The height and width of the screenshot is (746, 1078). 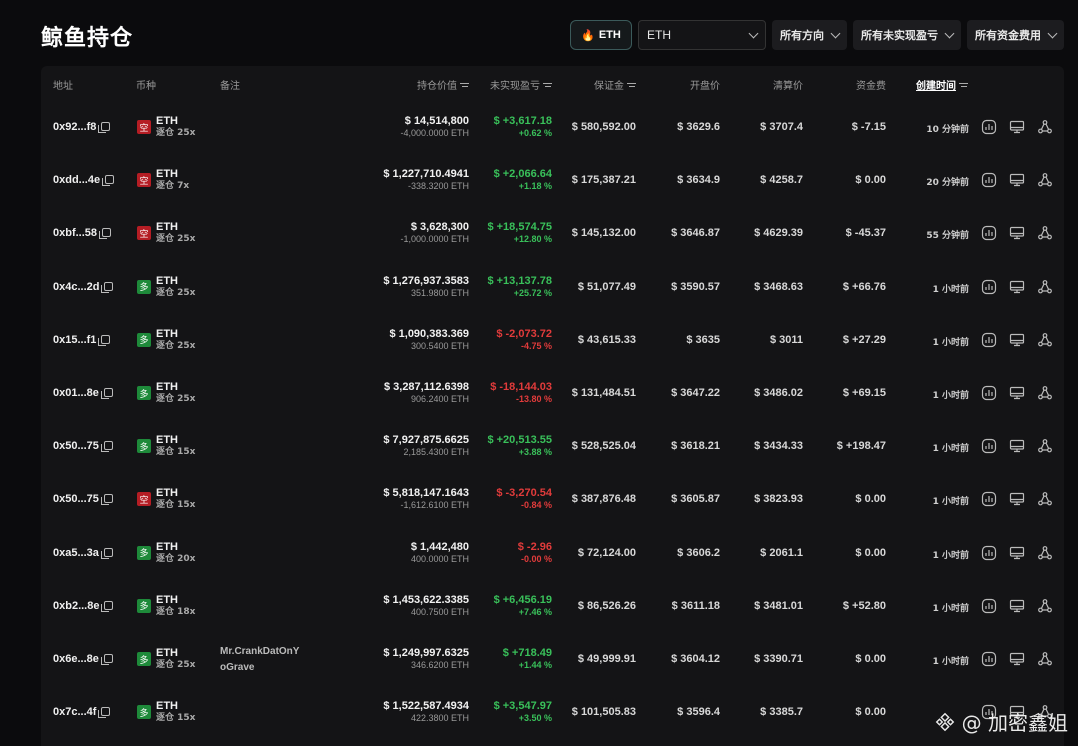 What do you see at coordinates (615, 84) in the screenshot?
I see `col-margin: 保证金` at bounding box center [615, 84].